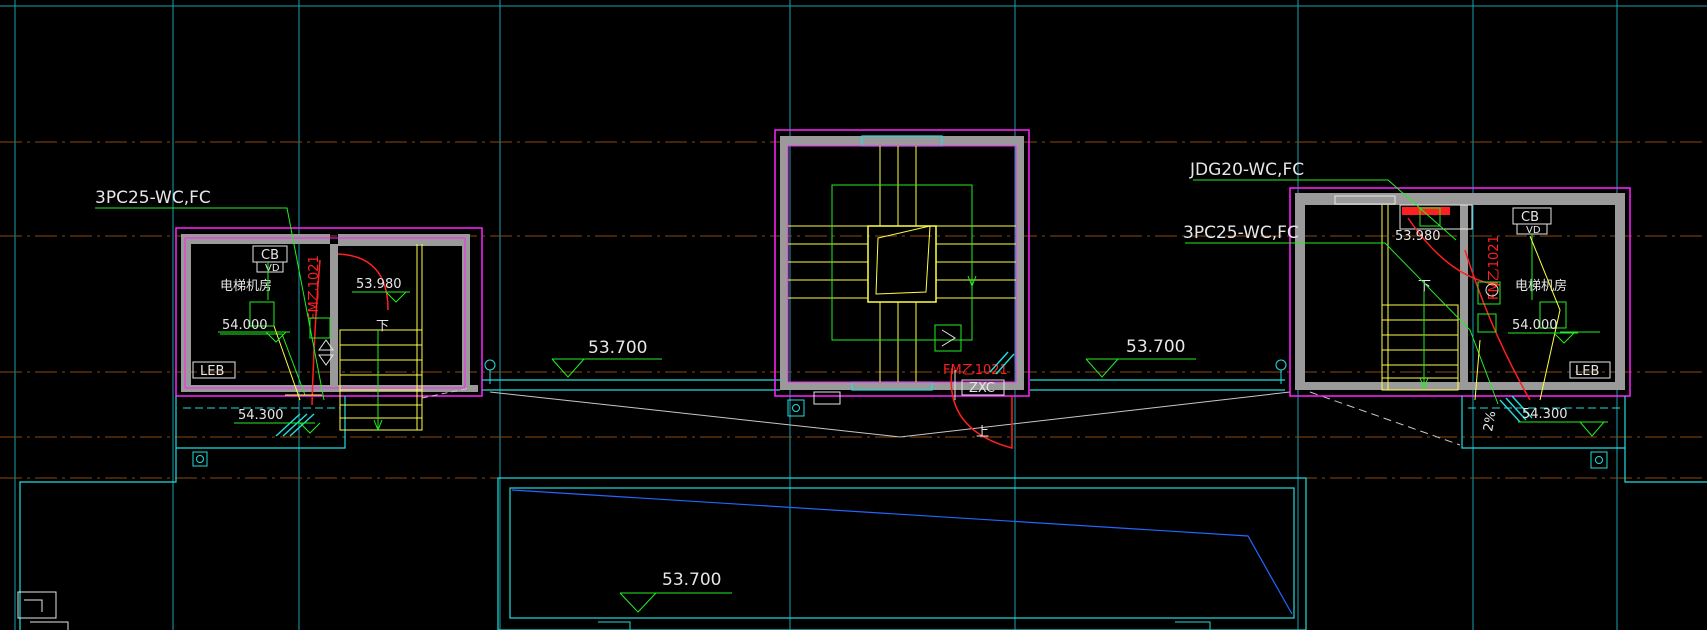  What do you see at coordinates (261, 415) in the screenshot?
I see `left-elev-54300: 54.300` at bounding box center [261, 415].